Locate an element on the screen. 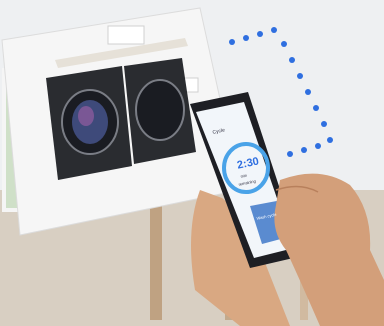 The image size is (384, 326). washer is located at coordinates (89, 123).